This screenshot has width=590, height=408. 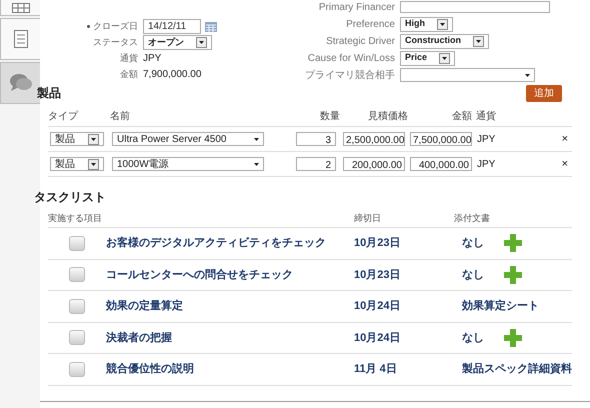 I want to click on due-date: 11月 4日, so click(x=376, y=369).